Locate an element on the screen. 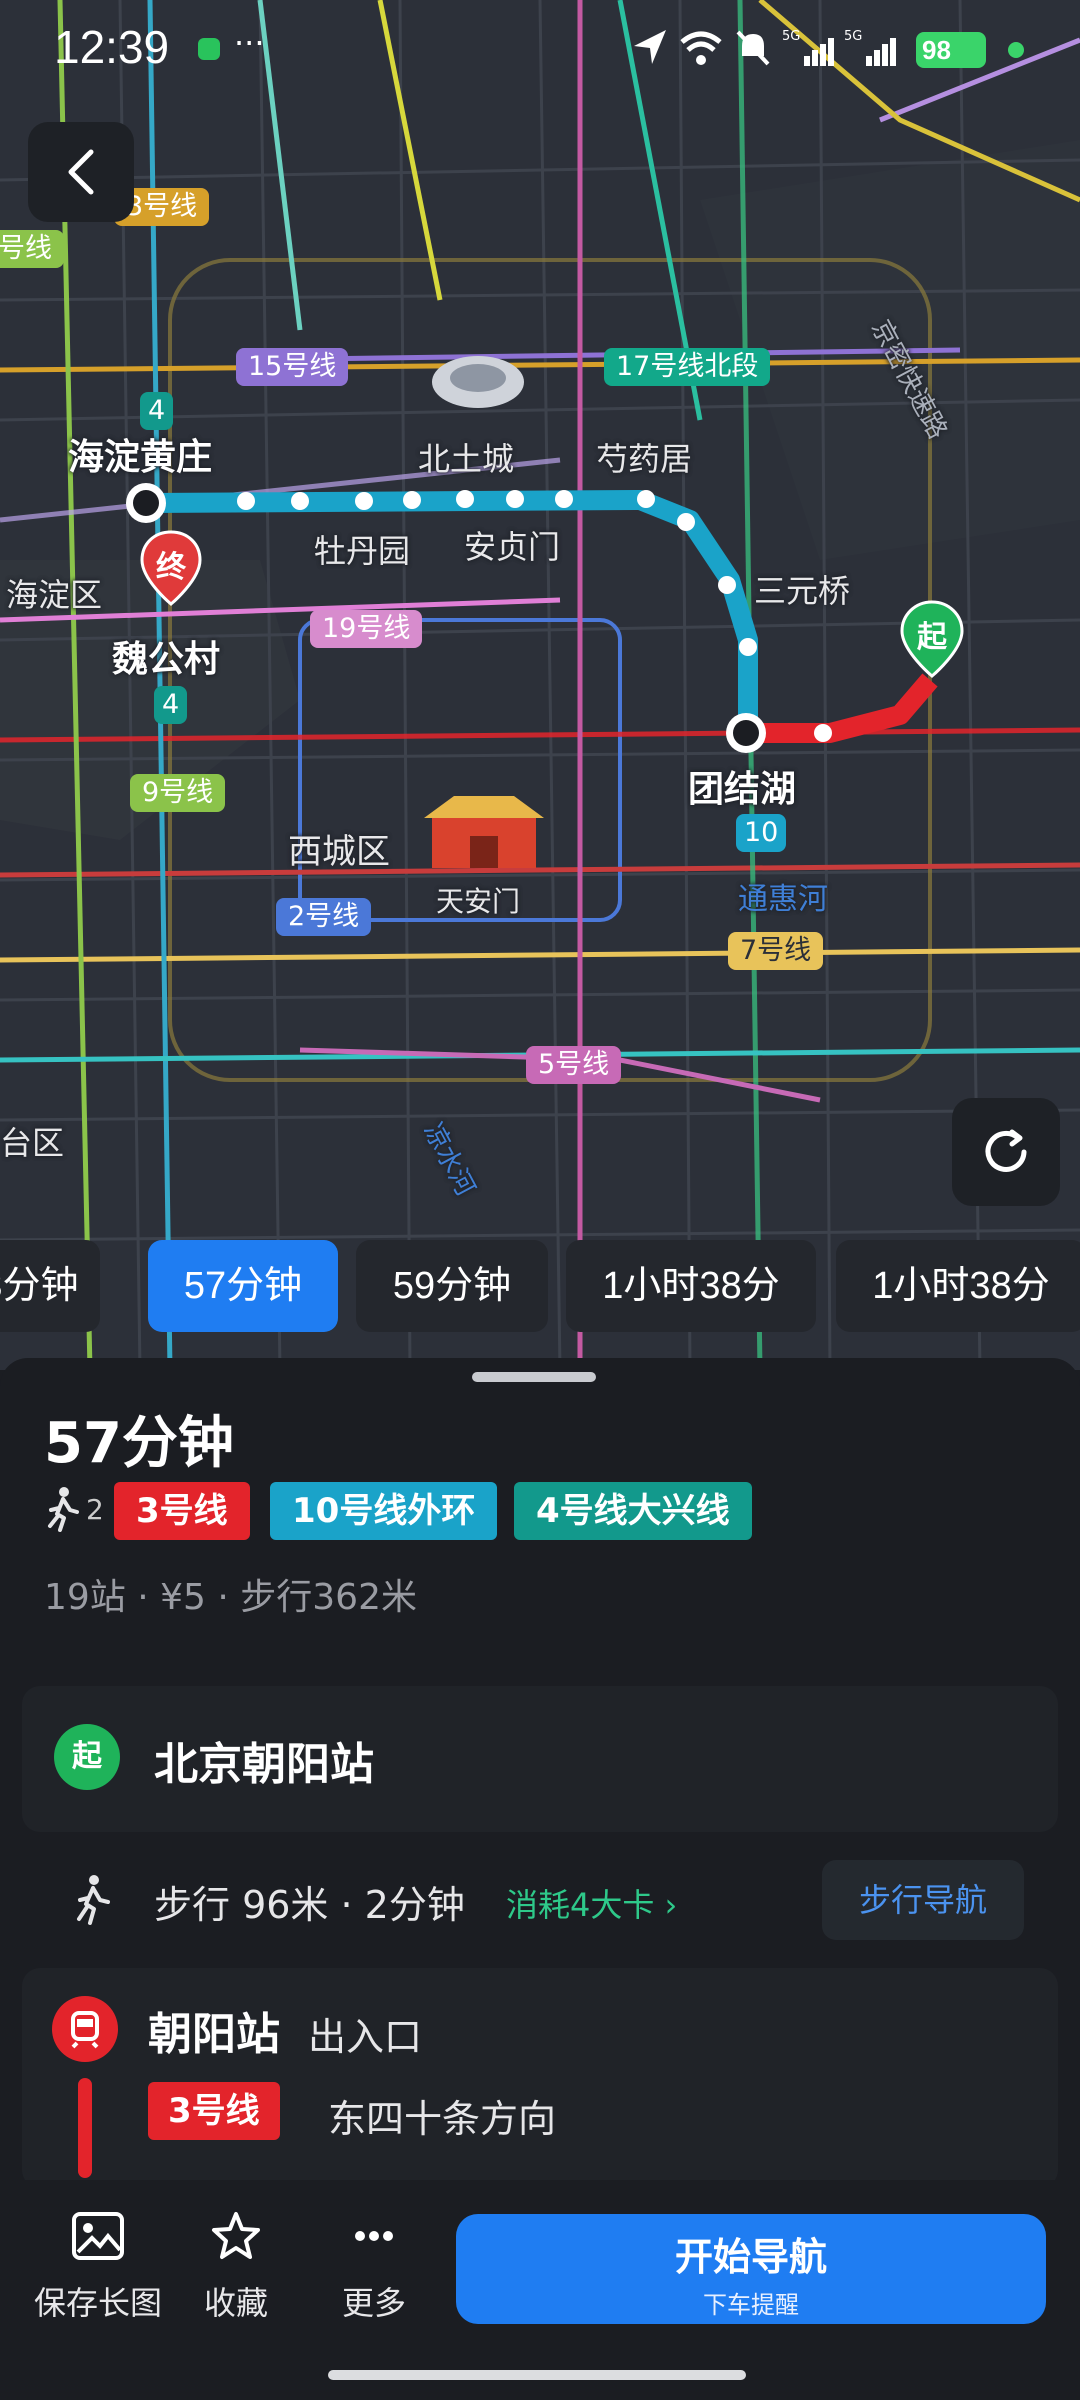 The height and width of the screenshot is (2400, 1080). map-label-haidianqu: 海淀区 is located at coordinates (54, 595).